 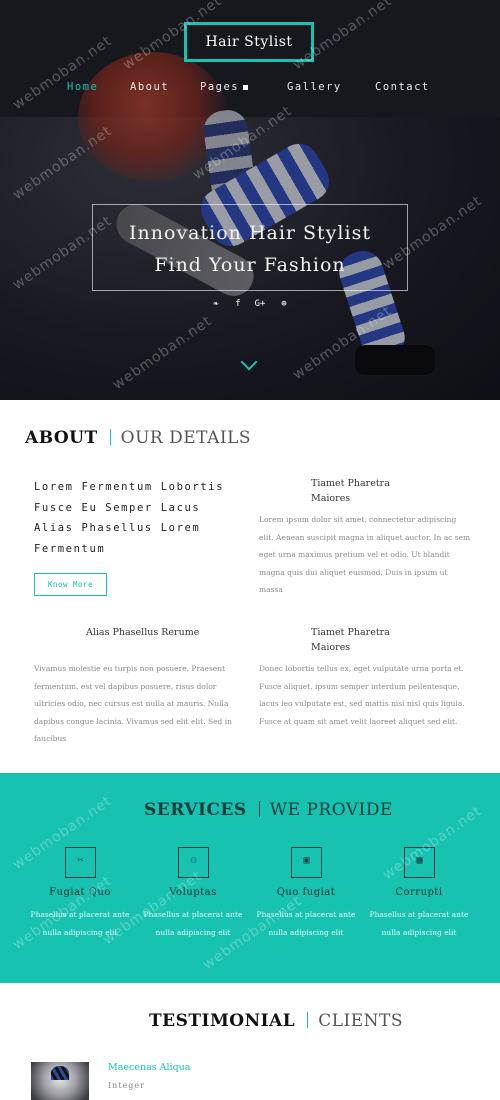 I want to click on testimonial-role: Integer, so click(x=126, y=1085).